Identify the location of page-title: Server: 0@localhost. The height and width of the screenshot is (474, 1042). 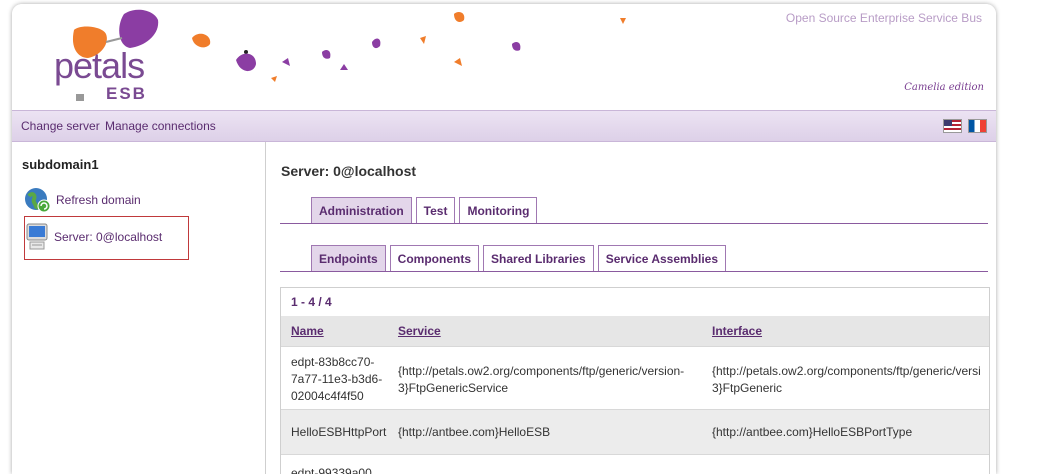
(349, 171).